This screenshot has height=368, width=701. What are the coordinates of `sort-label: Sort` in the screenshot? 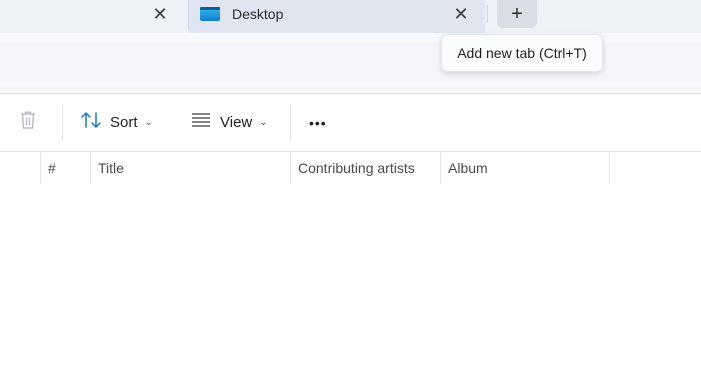 It's located at (124, 122).